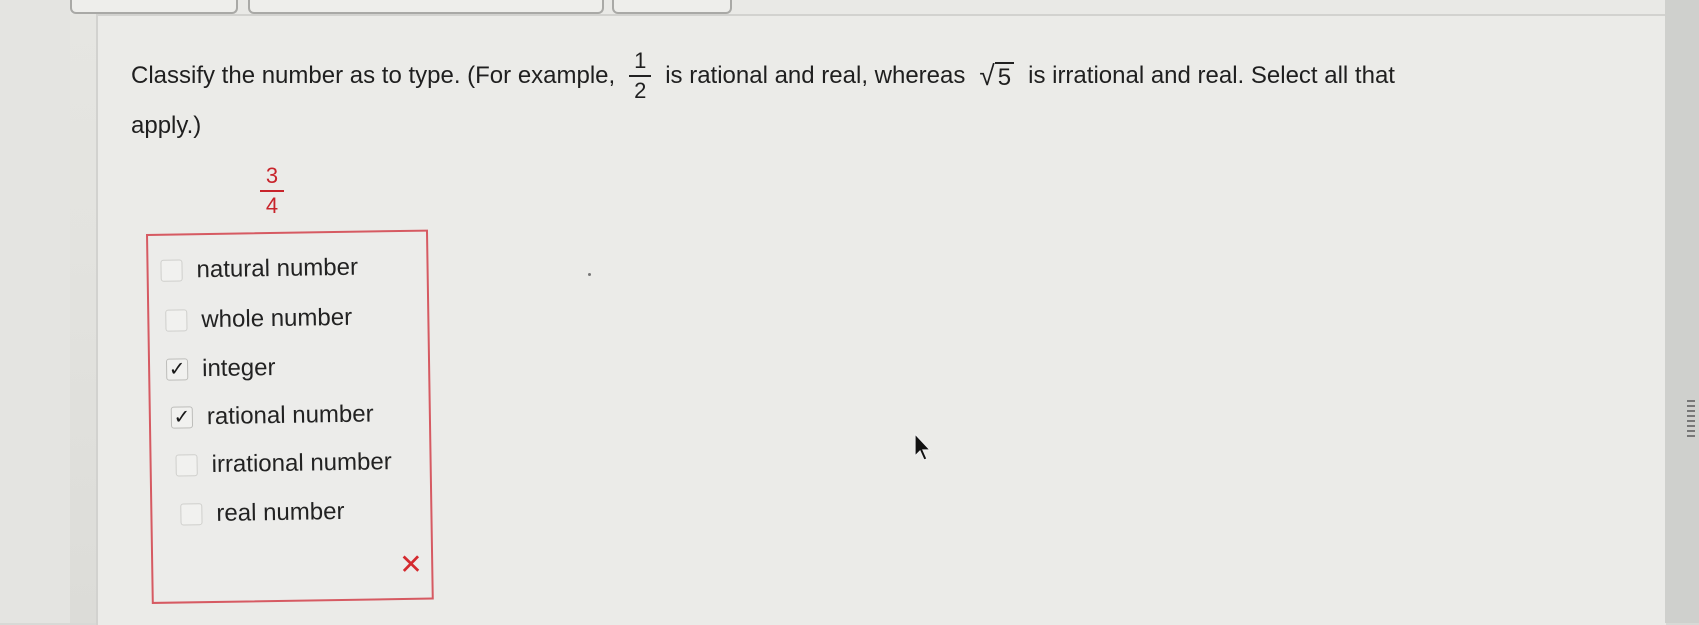  I want to click on option-irrational-number: irrational number, so click(283, 463).